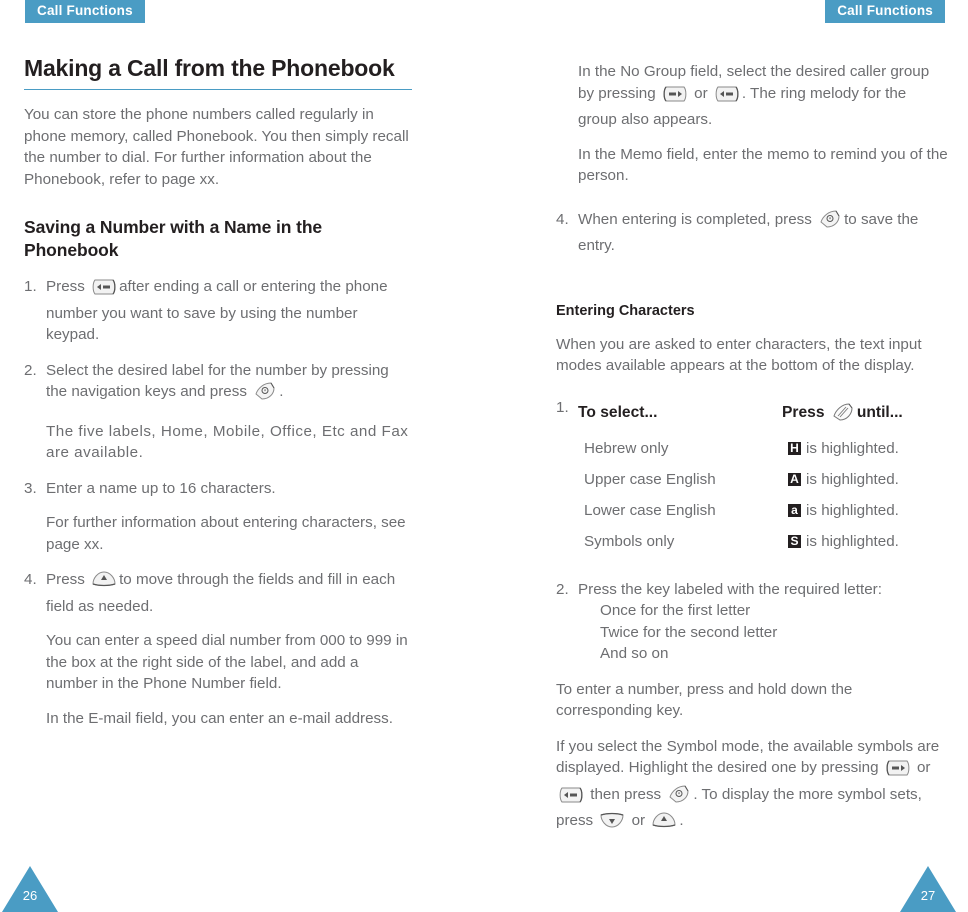 This screenshot has height=912, width=968. Describe the element at coordinates (885, 11) in the screenshot. I see `running-head-right: Call Functions` at that location.